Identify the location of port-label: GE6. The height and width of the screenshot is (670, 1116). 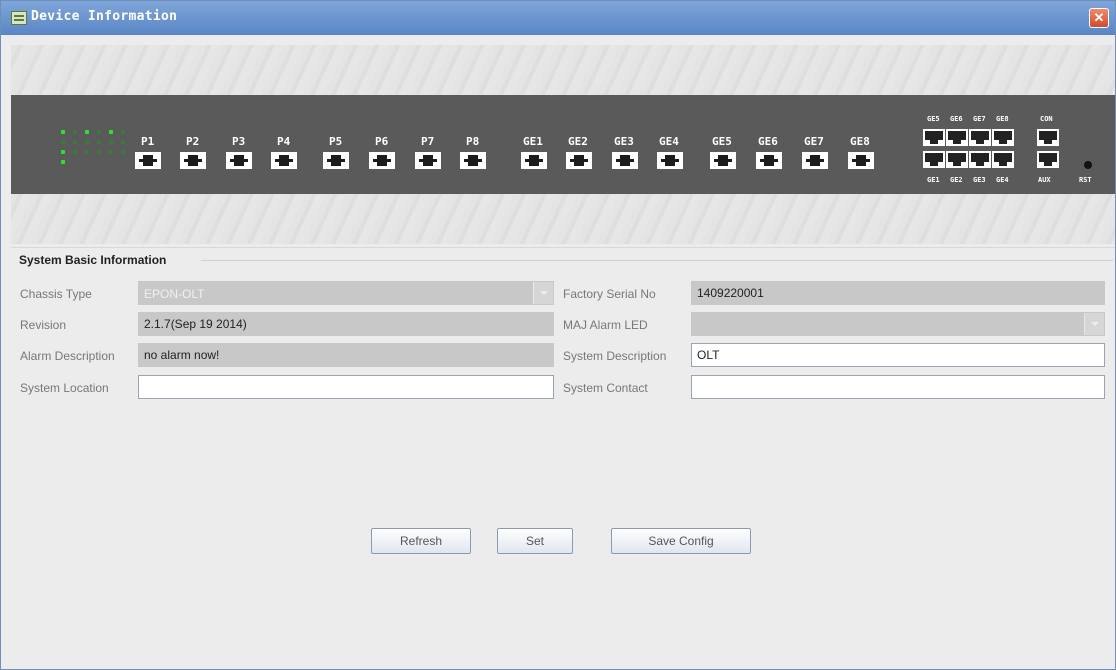
(768, 141).